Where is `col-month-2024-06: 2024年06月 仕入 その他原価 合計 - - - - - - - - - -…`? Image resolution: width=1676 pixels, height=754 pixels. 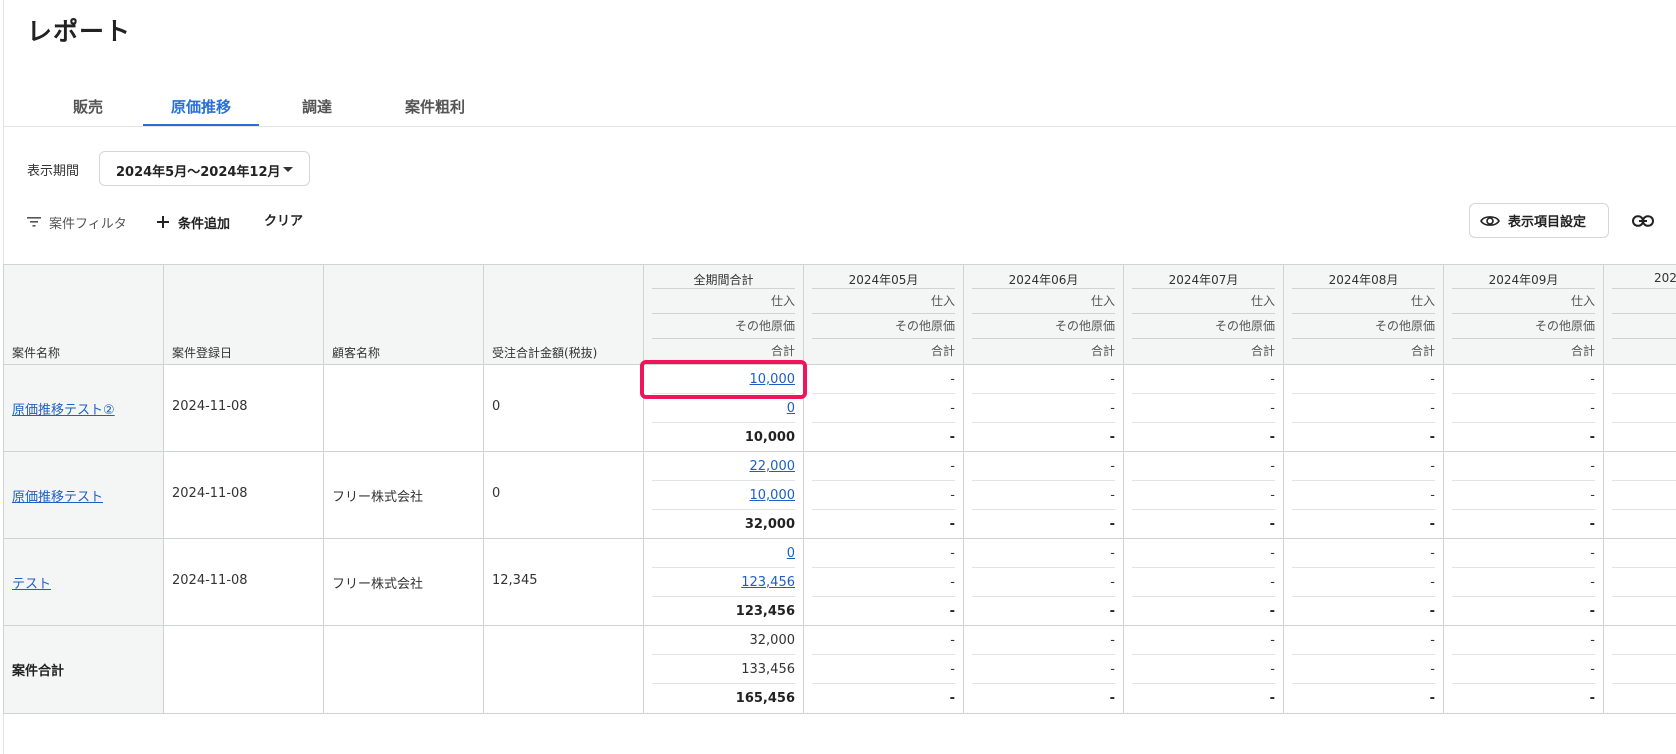 col-month-2024-06: 2024年06月 仕入 その他原価 合計 - - - - - - - - - -… is located at coordinates (1043, 489).